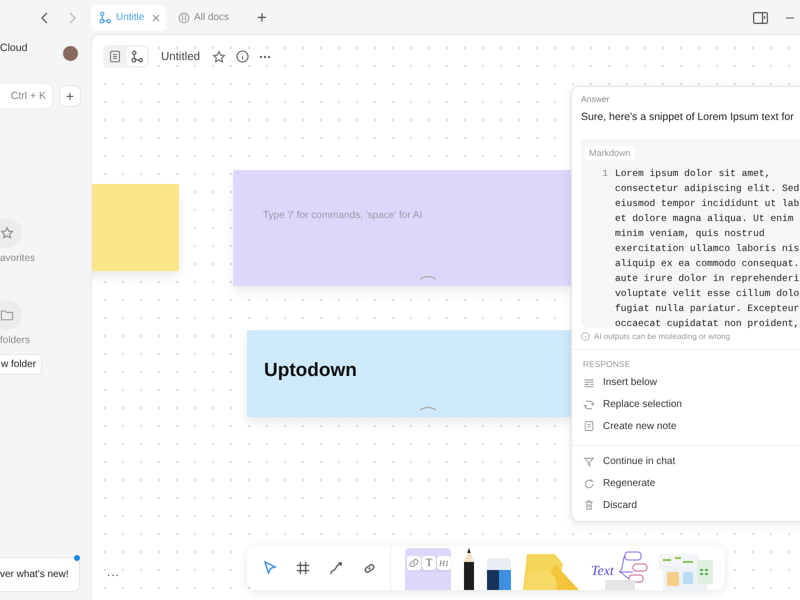 The image size is (800, 600). Describe the element at coordinates (270, 568) in the screenshot. I see `pointer-icon` at that location.